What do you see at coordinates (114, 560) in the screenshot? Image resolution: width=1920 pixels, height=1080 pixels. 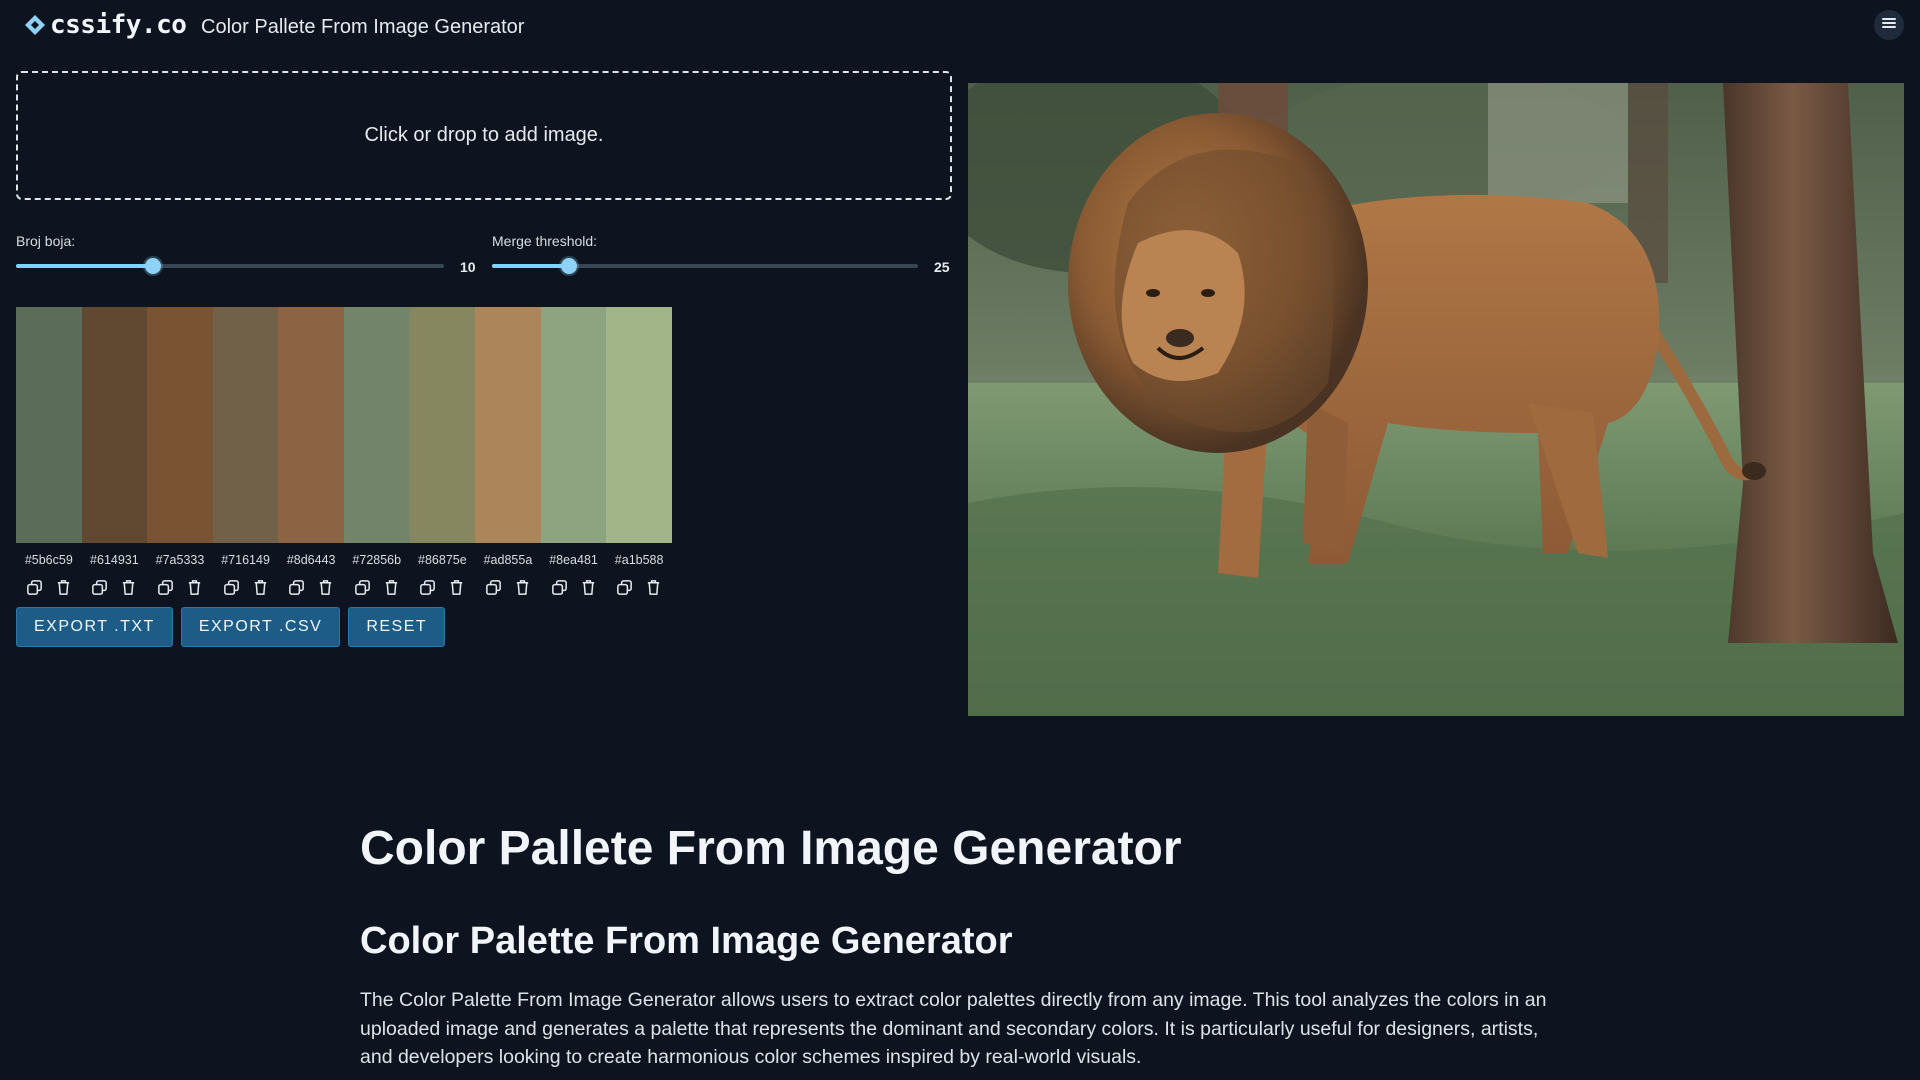 I see `swatch-hex-code: #614931` at bounding box center [114, 560].